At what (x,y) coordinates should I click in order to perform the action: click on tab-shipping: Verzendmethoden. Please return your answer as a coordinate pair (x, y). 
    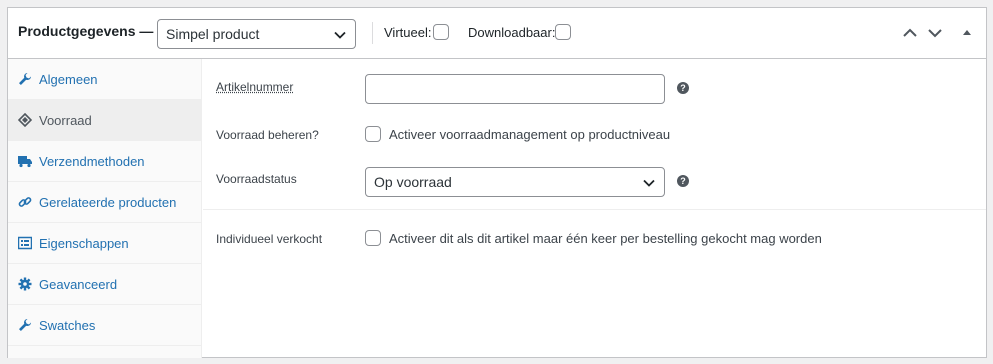
    Looking at the image, I should click on (105, 161).